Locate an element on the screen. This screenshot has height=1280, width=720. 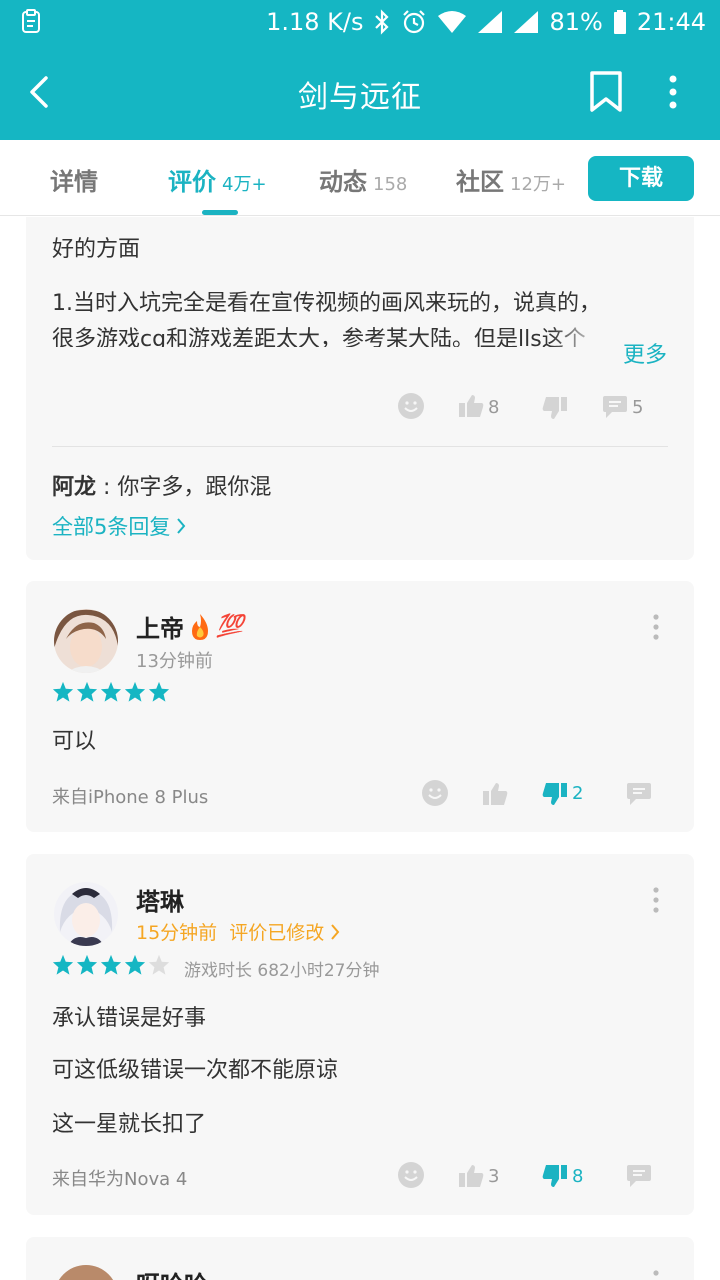
tab-news: 动态 158 is located at coordinates (363, 179).